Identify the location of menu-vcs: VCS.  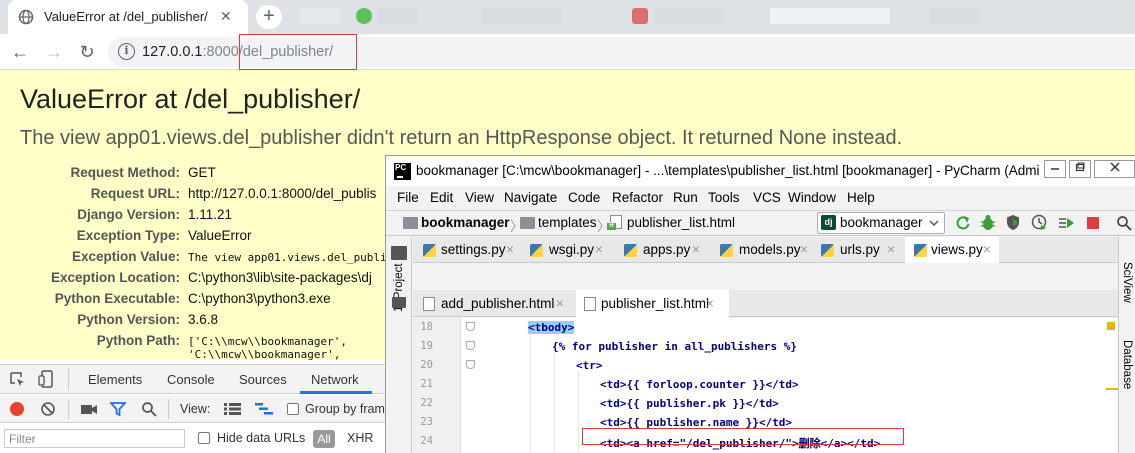
(767, 197).